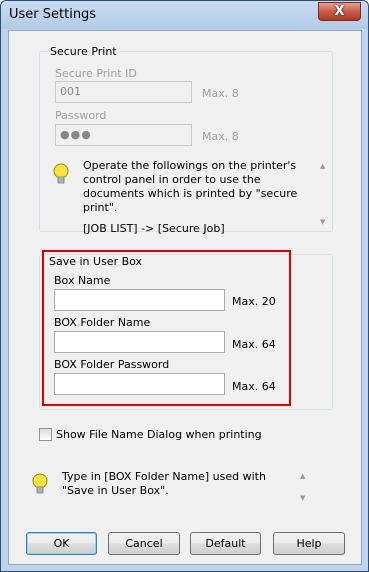  What do you see at coordinates (82, 280) in the screenshot?
I see `box-name-label: Box Name` at bounding box center [82, 280].